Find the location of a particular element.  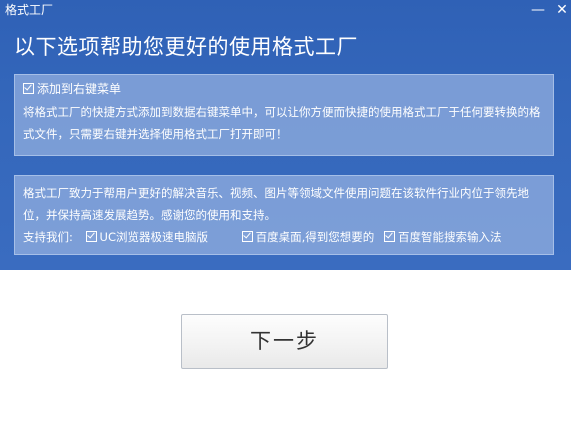

context-menu-option: 添加到右键菜单 is located at coordinates (72, 89).